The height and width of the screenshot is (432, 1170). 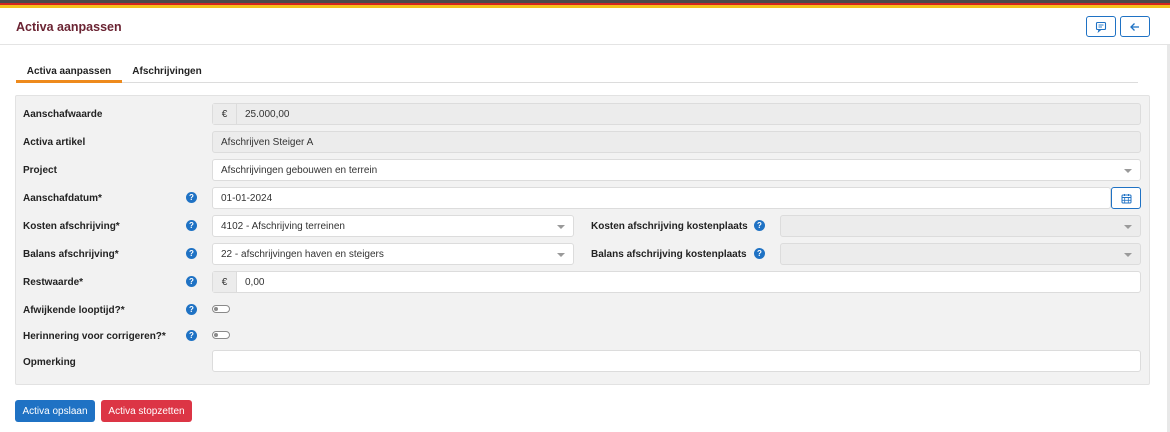 I want to click on project-value: Afschrijvingen gebouwen en terrein, so click(x=299, y=170).